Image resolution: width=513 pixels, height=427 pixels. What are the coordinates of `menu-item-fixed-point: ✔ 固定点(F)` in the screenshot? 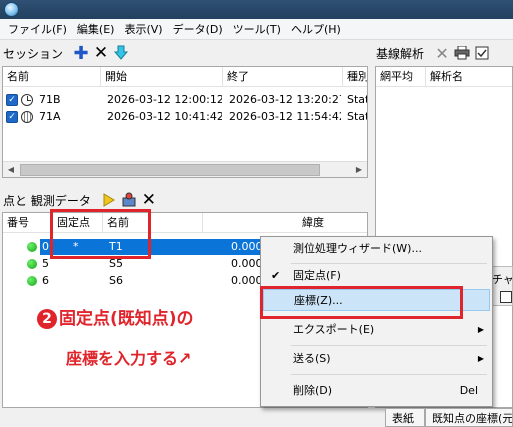 It's located at (376, 276).